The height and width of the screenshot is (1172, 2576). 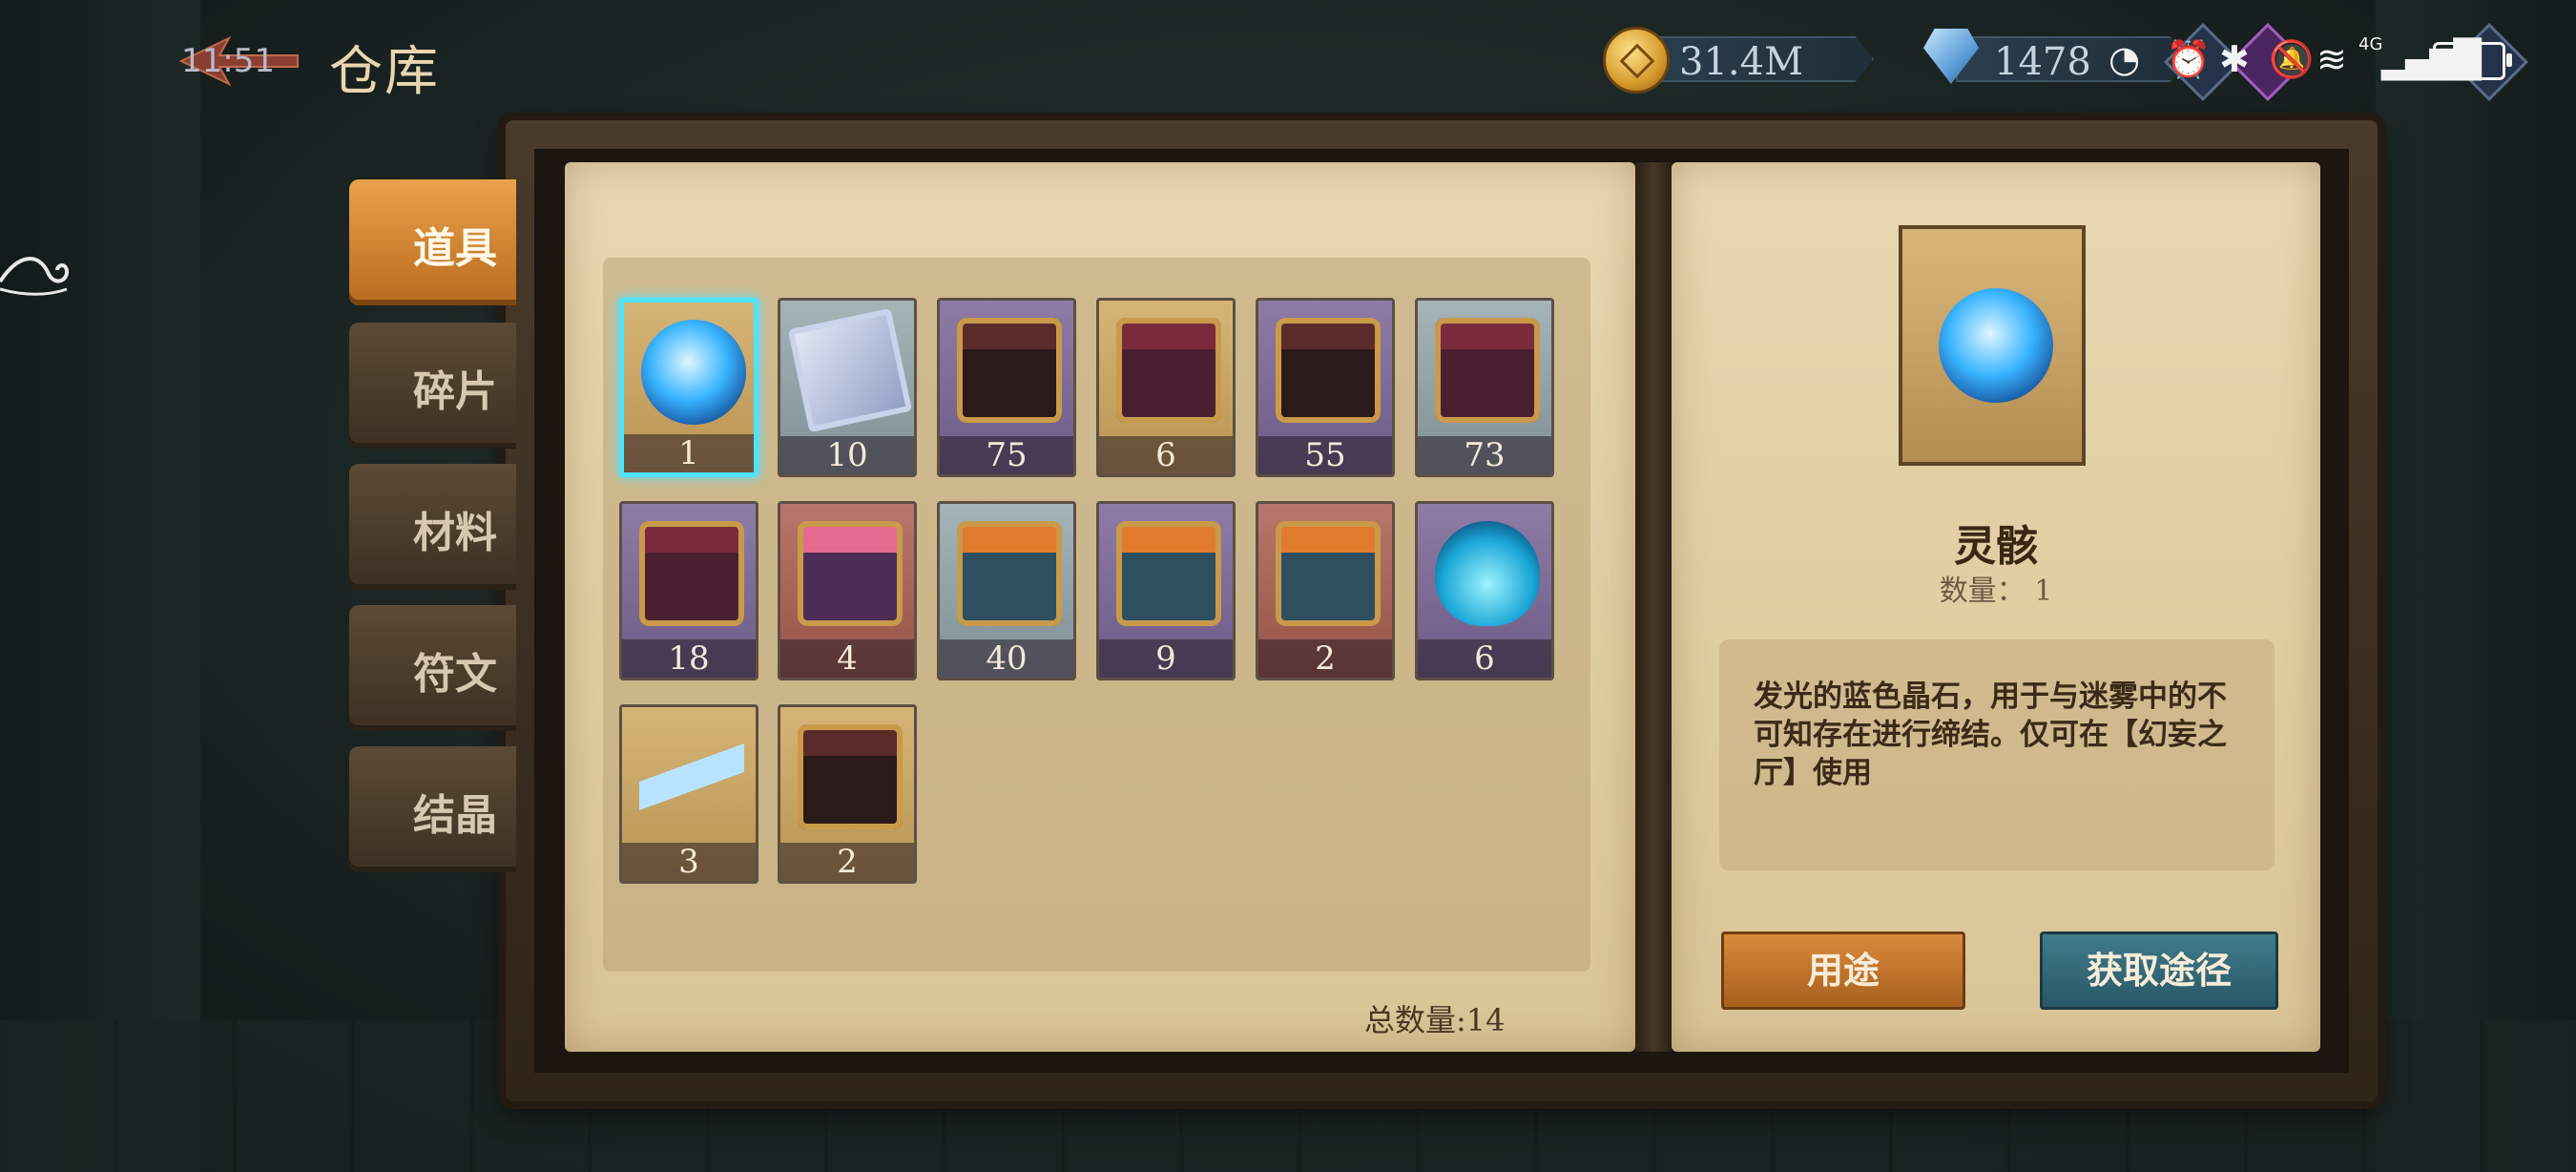 I want to click on item-slot: 10, so click(x=847, y=387).